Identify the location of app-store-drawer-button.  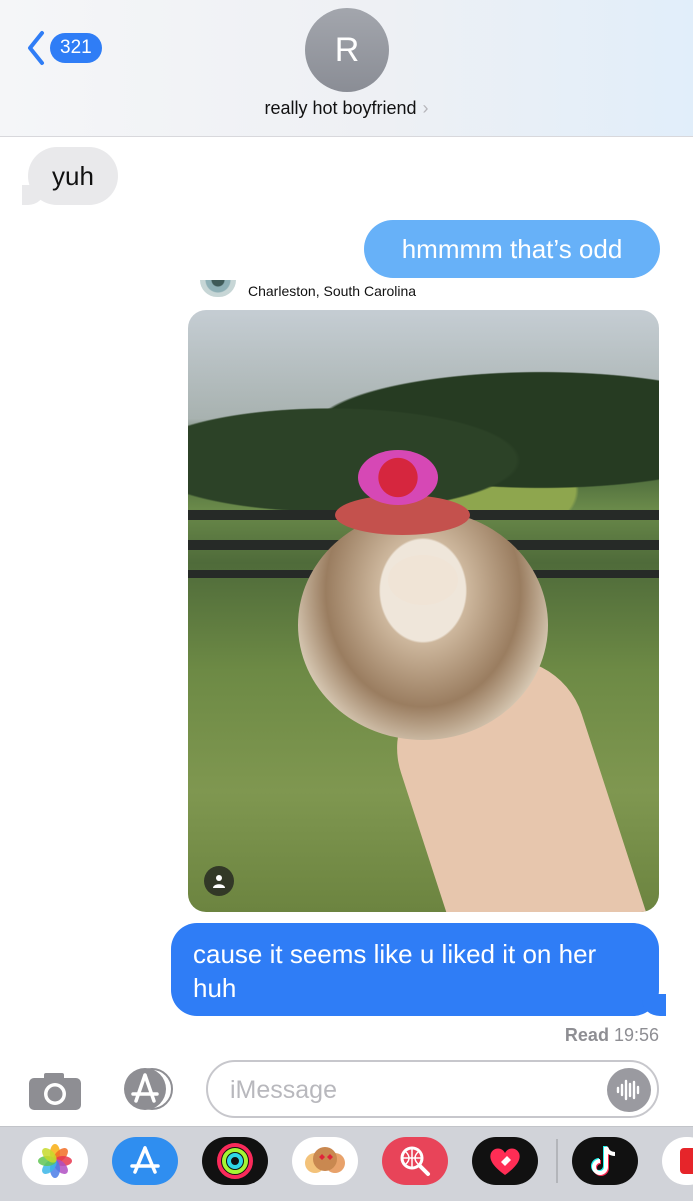
(146, 1089).